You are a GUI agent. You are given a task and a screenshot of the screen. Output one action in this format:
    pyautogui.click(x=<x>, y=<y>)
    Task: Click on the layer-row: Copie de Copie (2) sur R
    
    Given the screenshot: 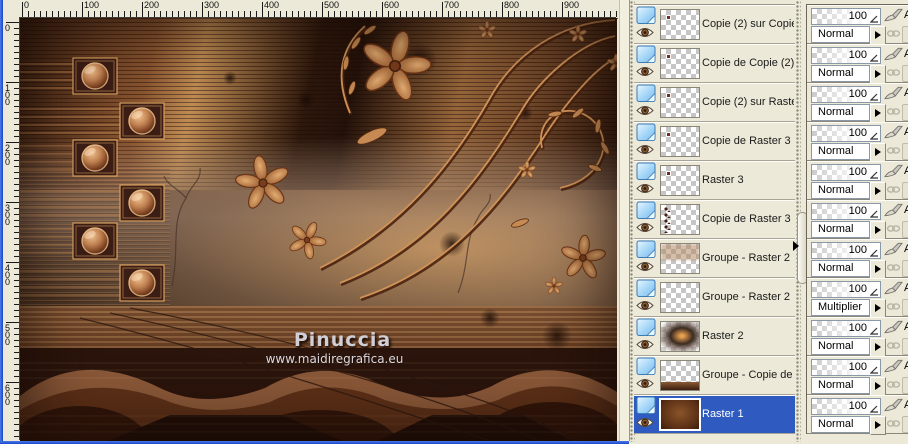 What is the action you would take?
    pyautogui.click(x=714, y=63)
    